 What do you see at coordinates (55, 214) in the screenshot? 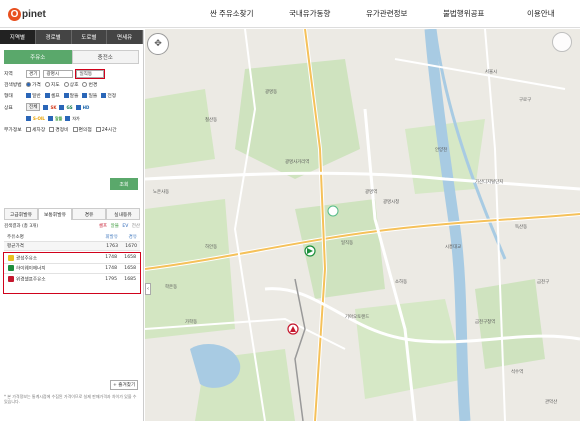
I see `tab-regular-gasoline: 보통휘발유` at bounding box center [55, 214].